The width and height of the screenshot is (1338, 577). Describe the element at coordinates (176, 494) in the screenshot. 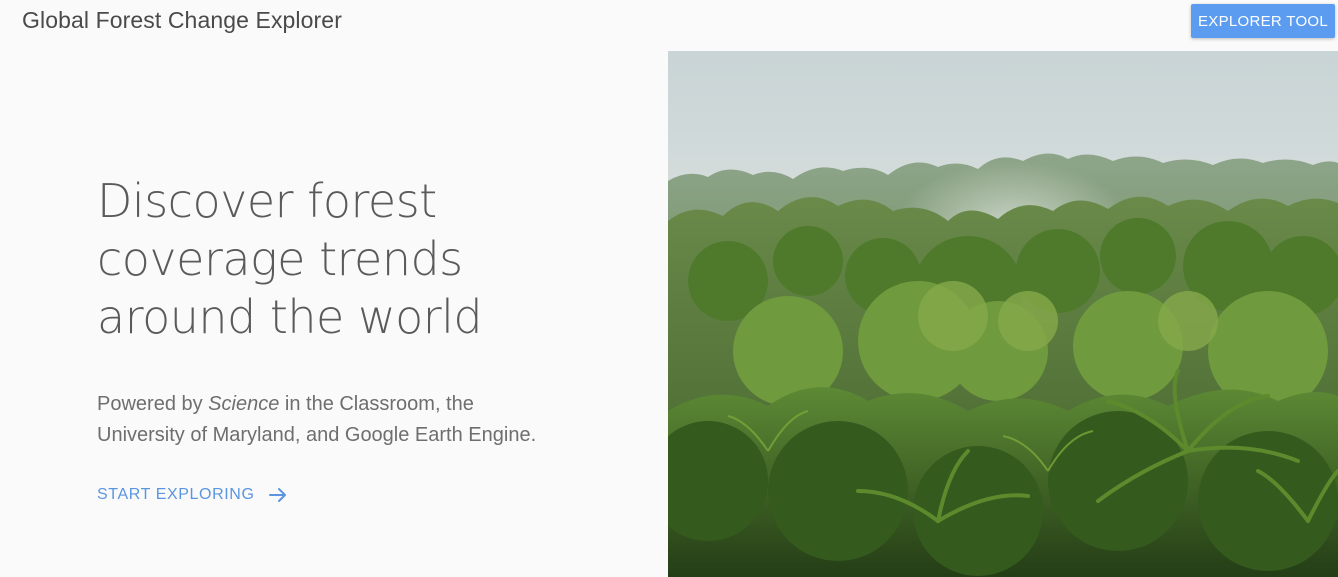

I see `start-exploring-label: START EXPLORING` at that location.